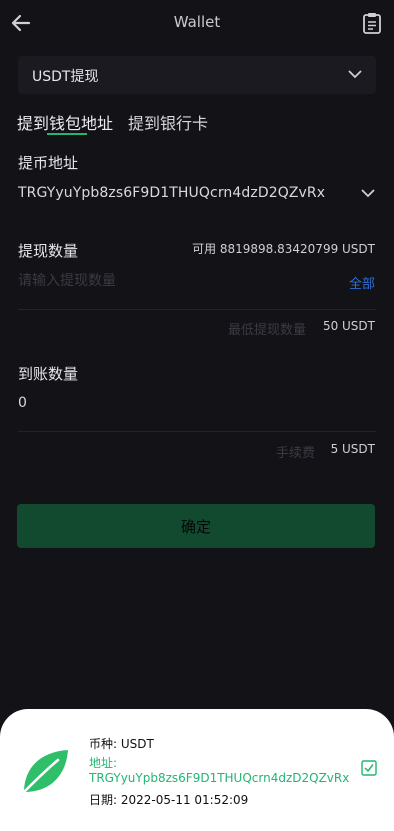  What do you see at coordinates (65, 77) in the screenshot?
I see `currency-select-value: USDT提现` at bounding box center [65, 77].